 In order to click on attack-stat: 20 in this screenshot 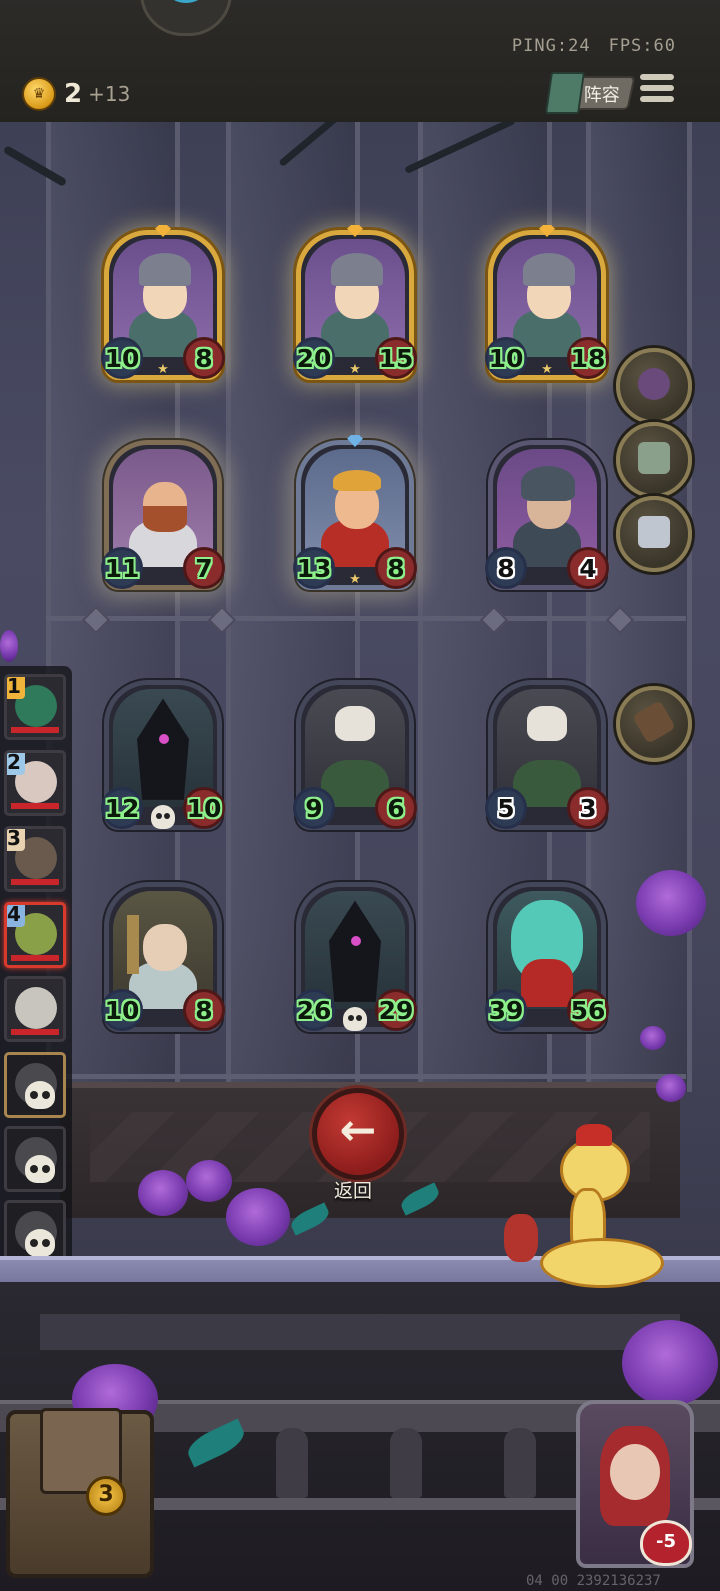, I will do `click(314, 358)`.